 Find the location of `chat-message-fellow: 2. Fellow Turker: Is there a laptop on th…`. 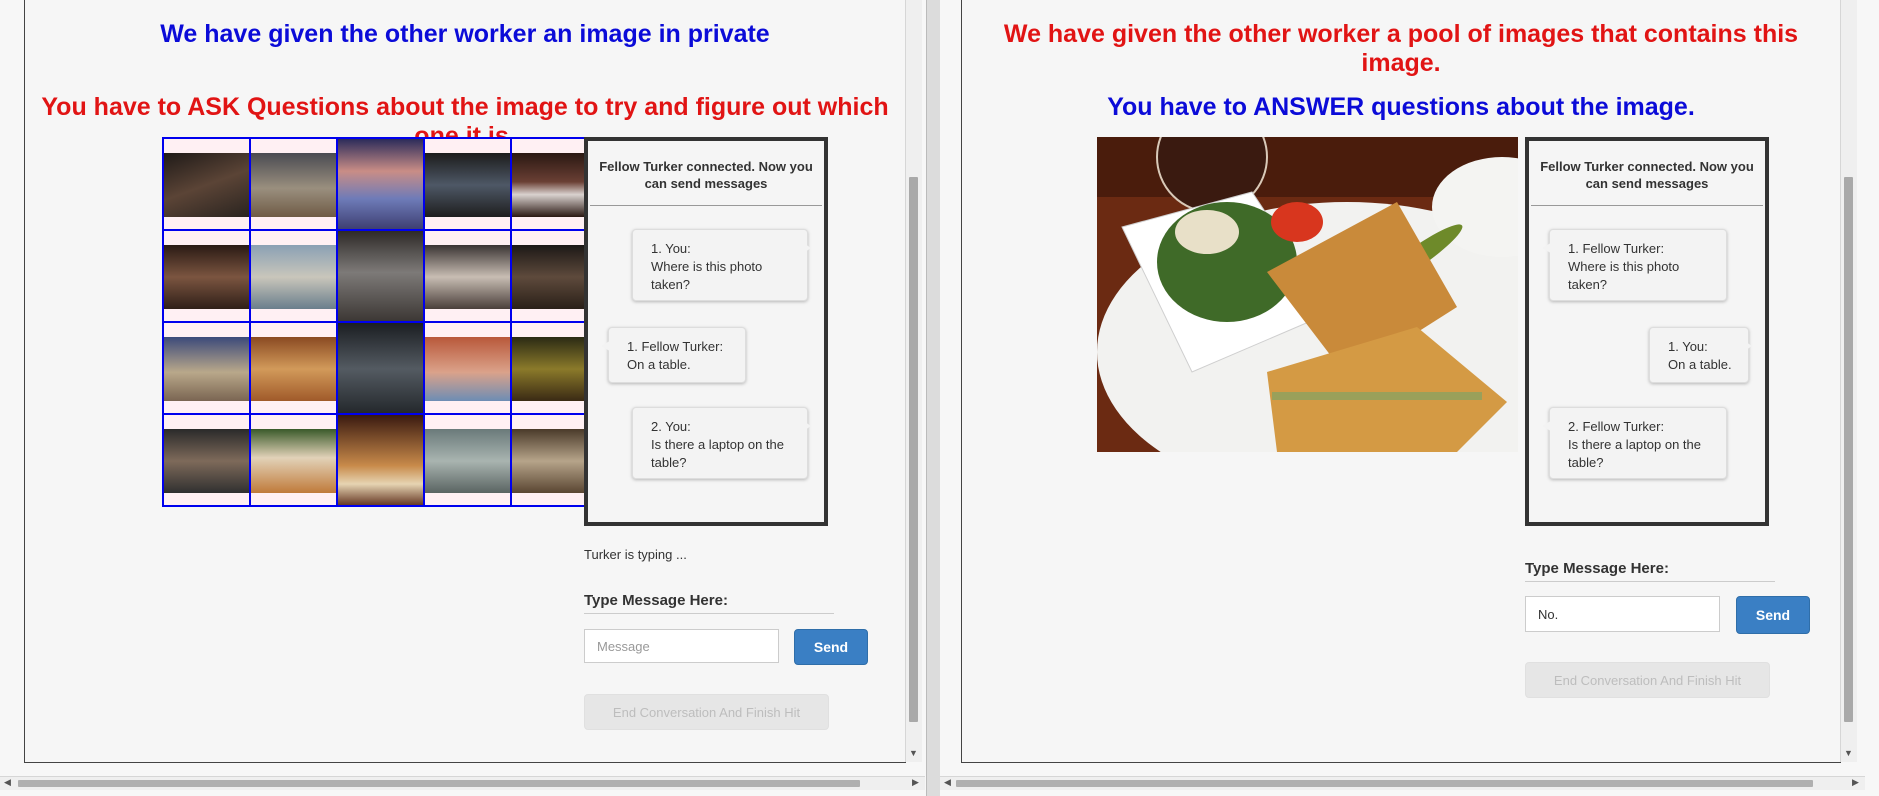

chat-message-fellow: 2. Fellow Turker: Is there a laptop on th… is located at coordinates (1634, 443).